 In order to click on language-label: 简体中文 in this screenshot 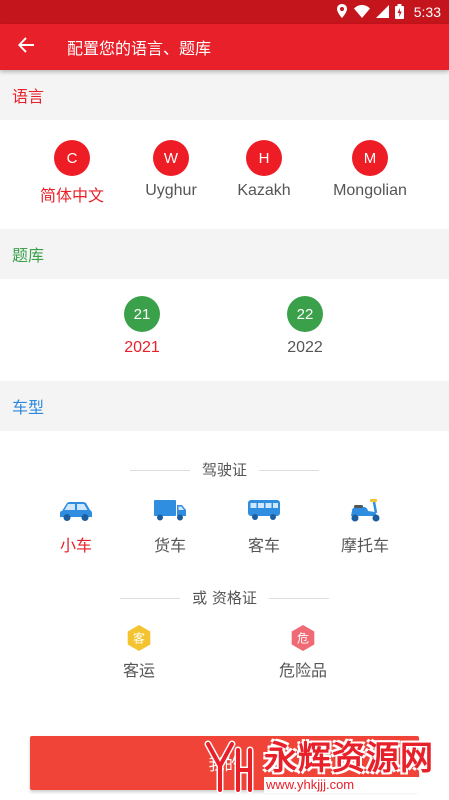, I will do `click(71, 196)`.